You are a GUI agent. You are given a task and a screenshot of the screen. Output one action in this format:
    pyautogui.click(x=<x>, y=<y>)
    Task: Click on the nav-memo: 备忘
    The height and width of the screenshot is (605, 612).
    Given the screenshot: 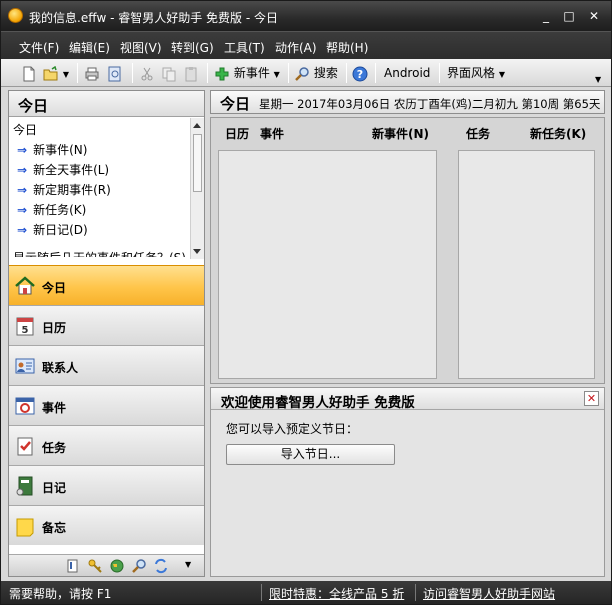 What is the action you would take?
    pyautogui.click(x=106, y=525)
    